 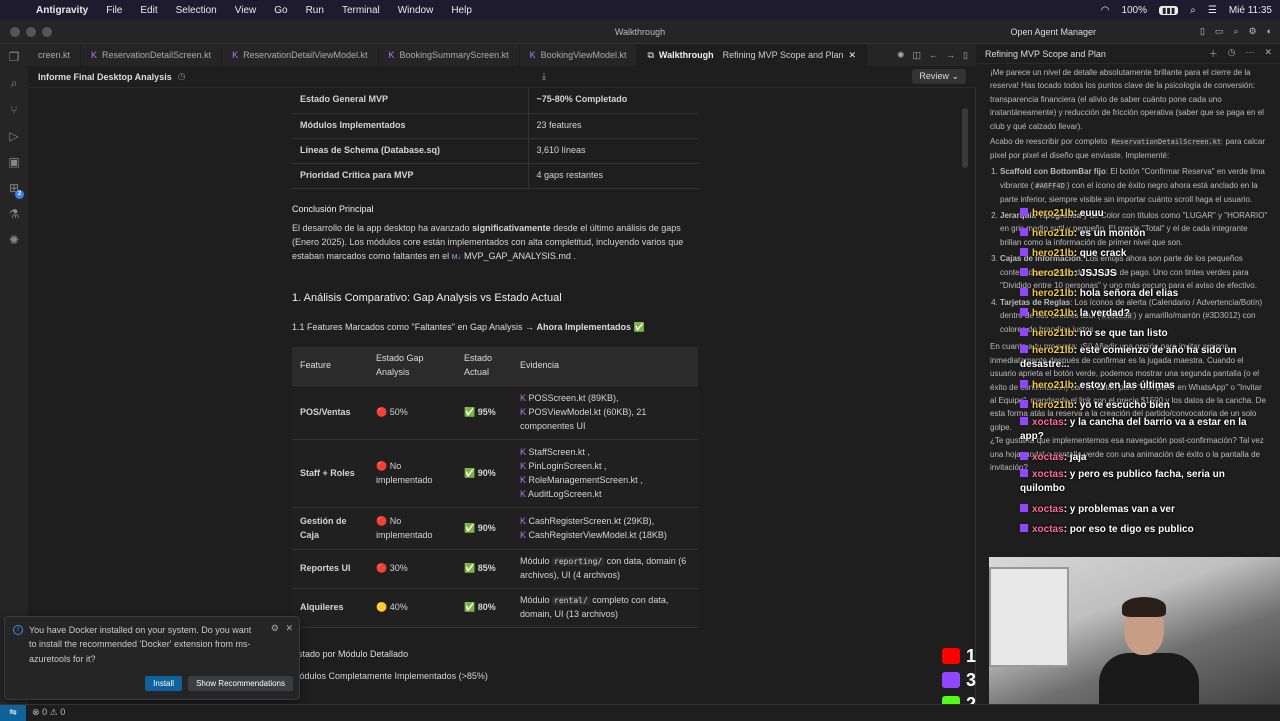 I want to click on extensions-icon: ⊞ 2, so click(x=17, y=190).